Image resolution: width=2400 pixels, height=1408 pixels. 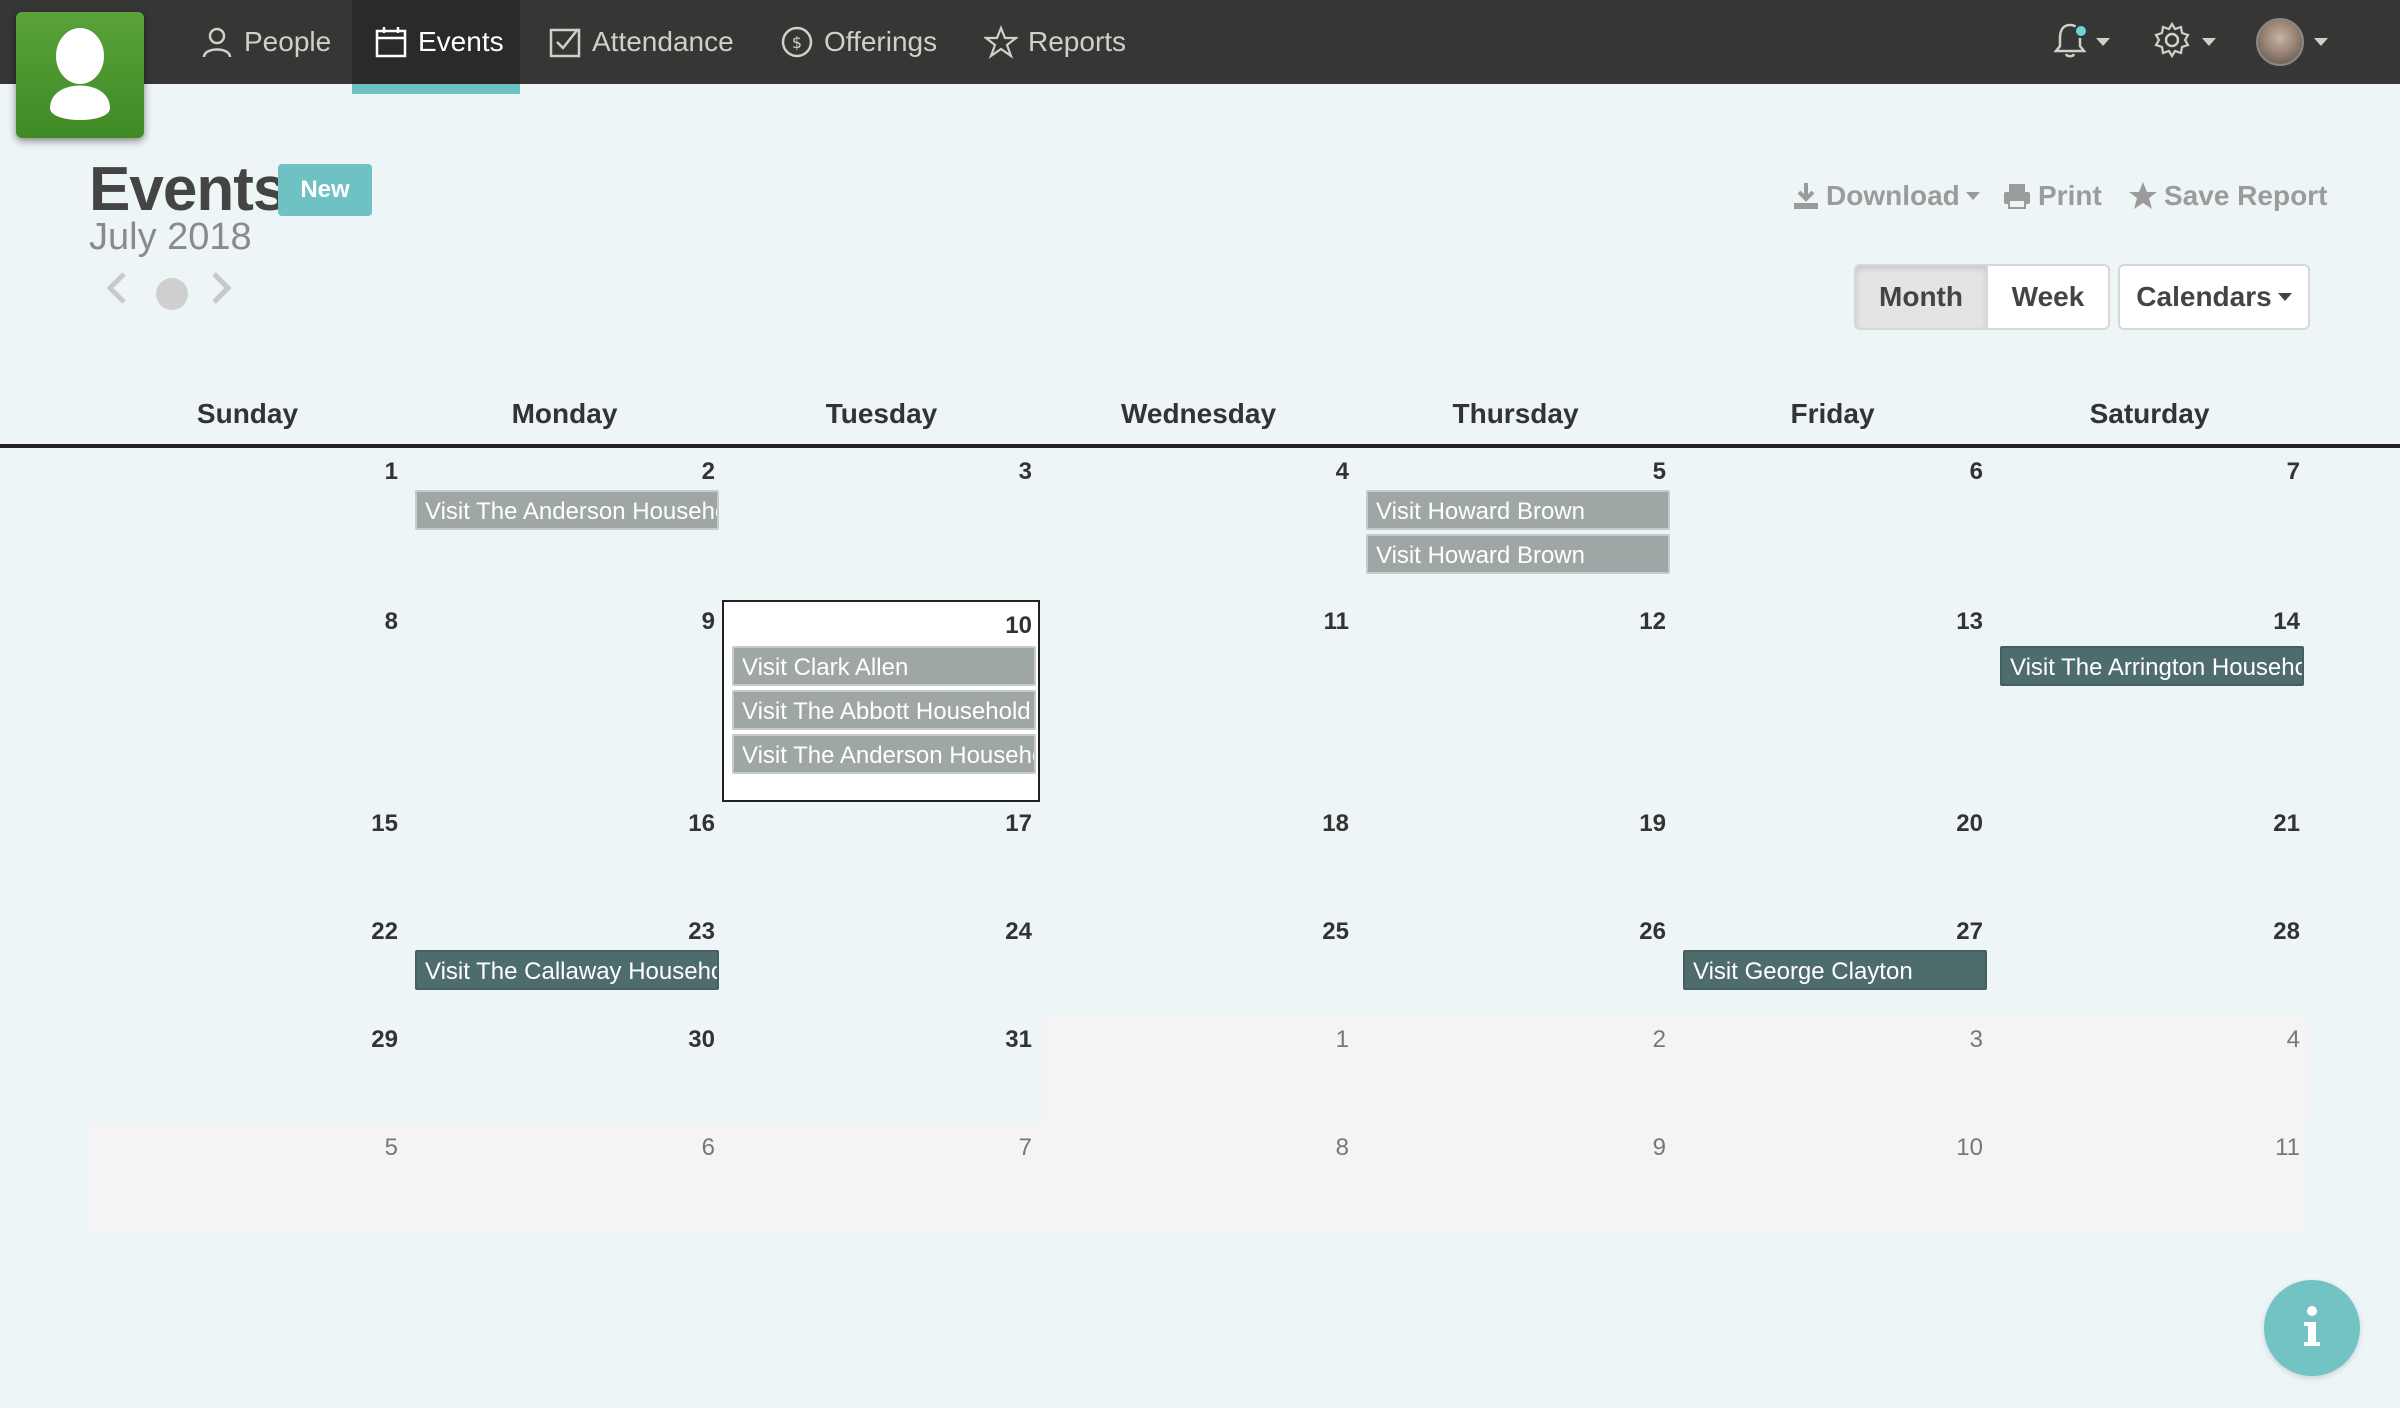 I want to click on day-number: 24, so click(x=1002, y=932).